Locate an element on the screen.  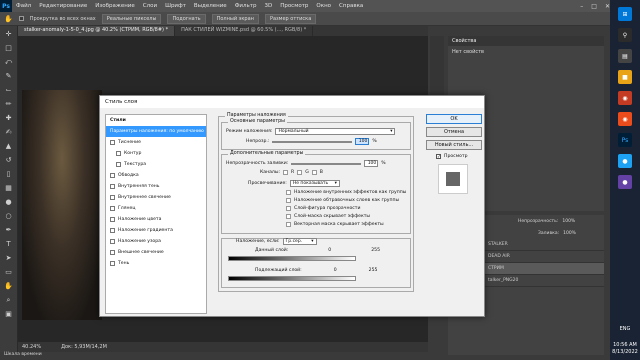
blur-tool-icon: ● is located at coordinates (9, 202).